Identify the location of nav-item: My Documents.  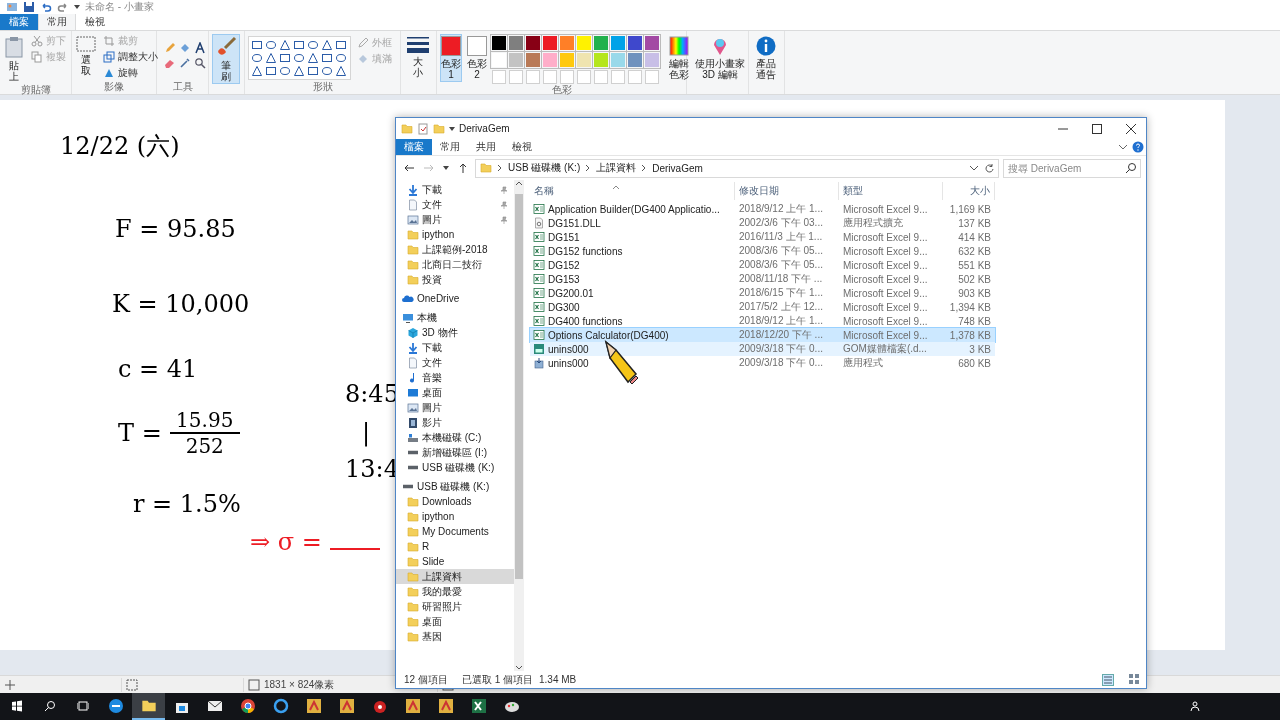
(455, 531).